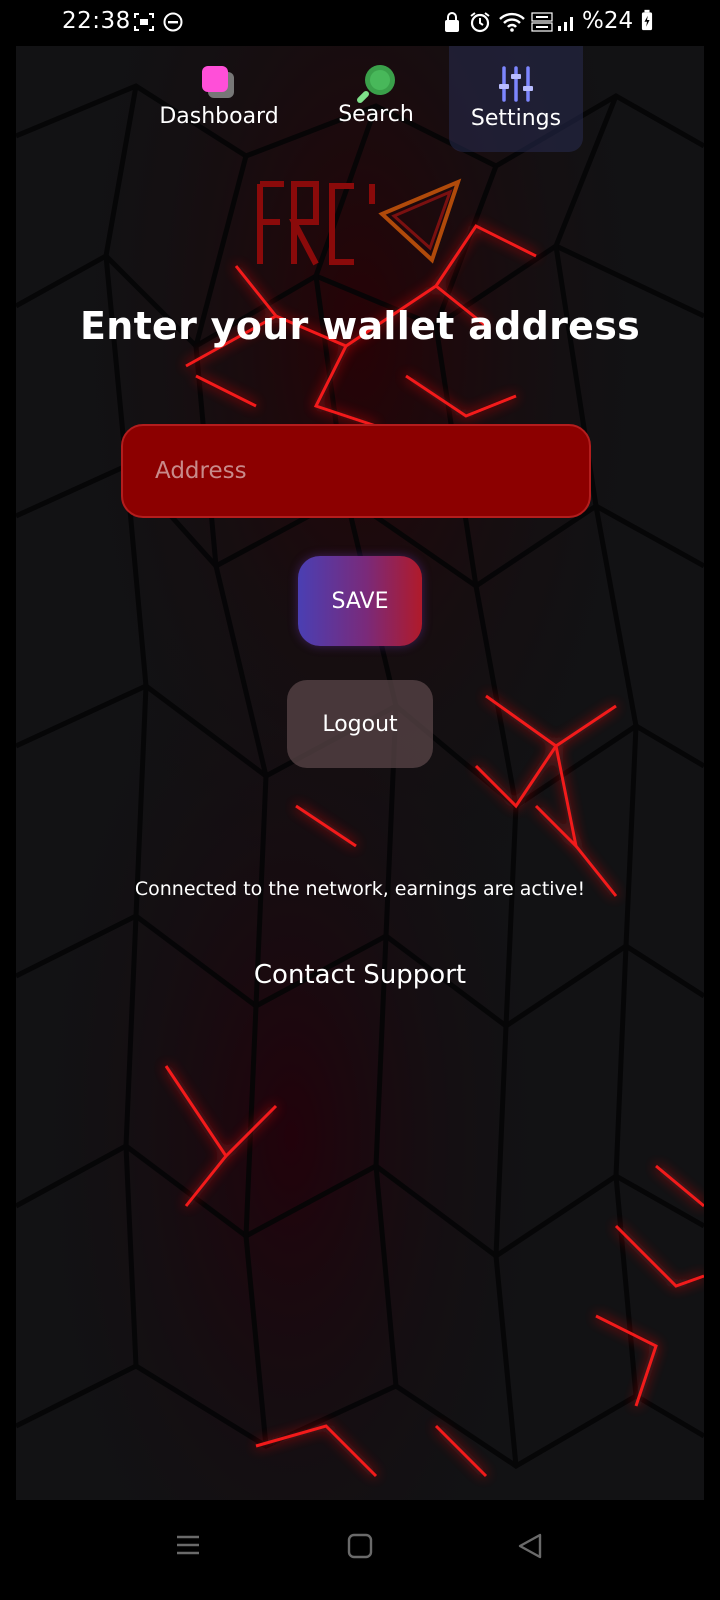  I want to click on volte-icon, so click(542, 22).